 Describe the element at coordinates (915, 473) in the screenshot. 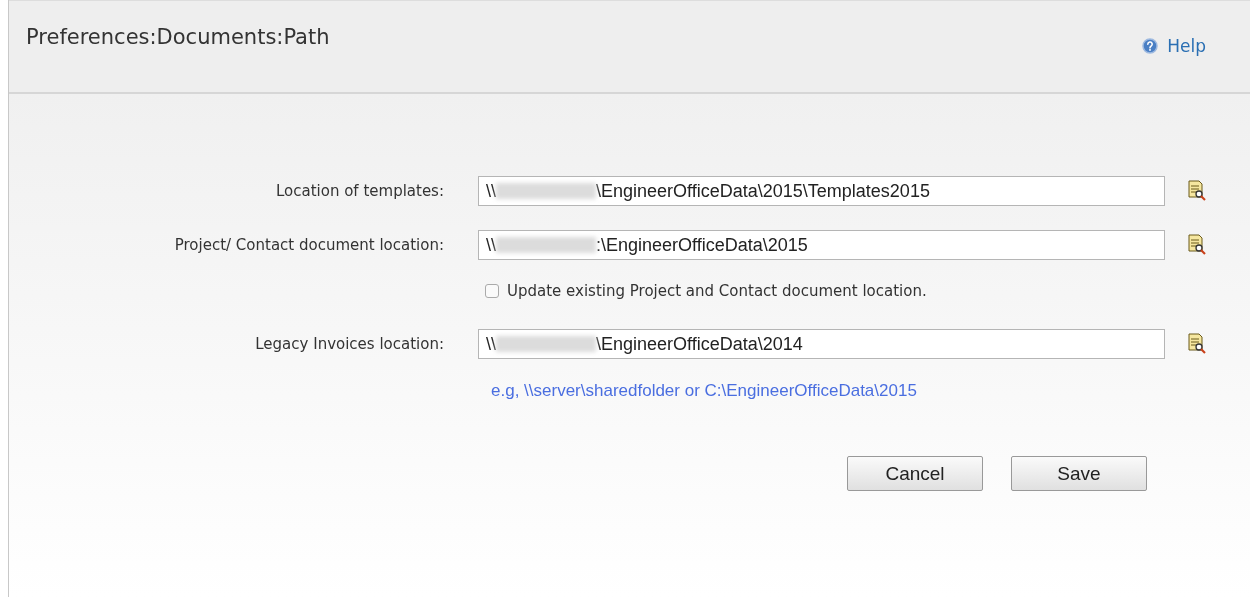

I see `cancel-button: Cancel` at that location.